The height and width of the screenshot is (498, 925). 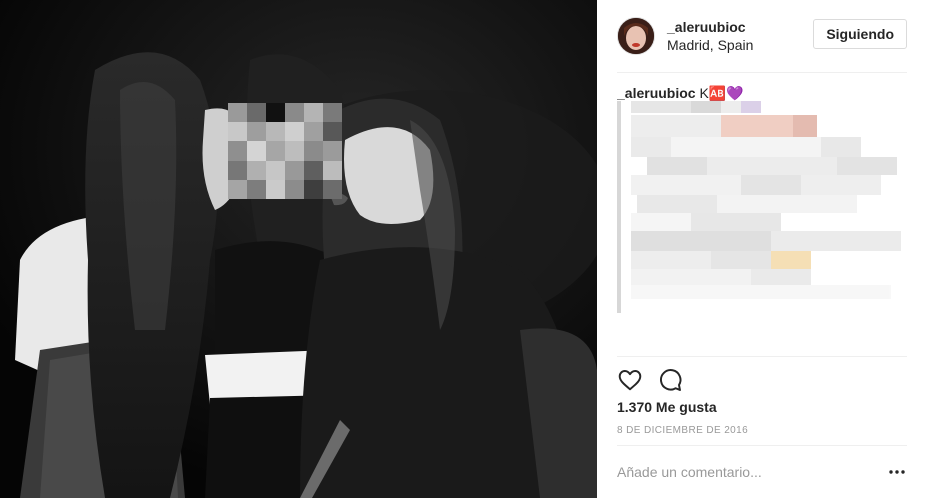 I want to click on heart-outline-icon, so click(x=630, y=380).